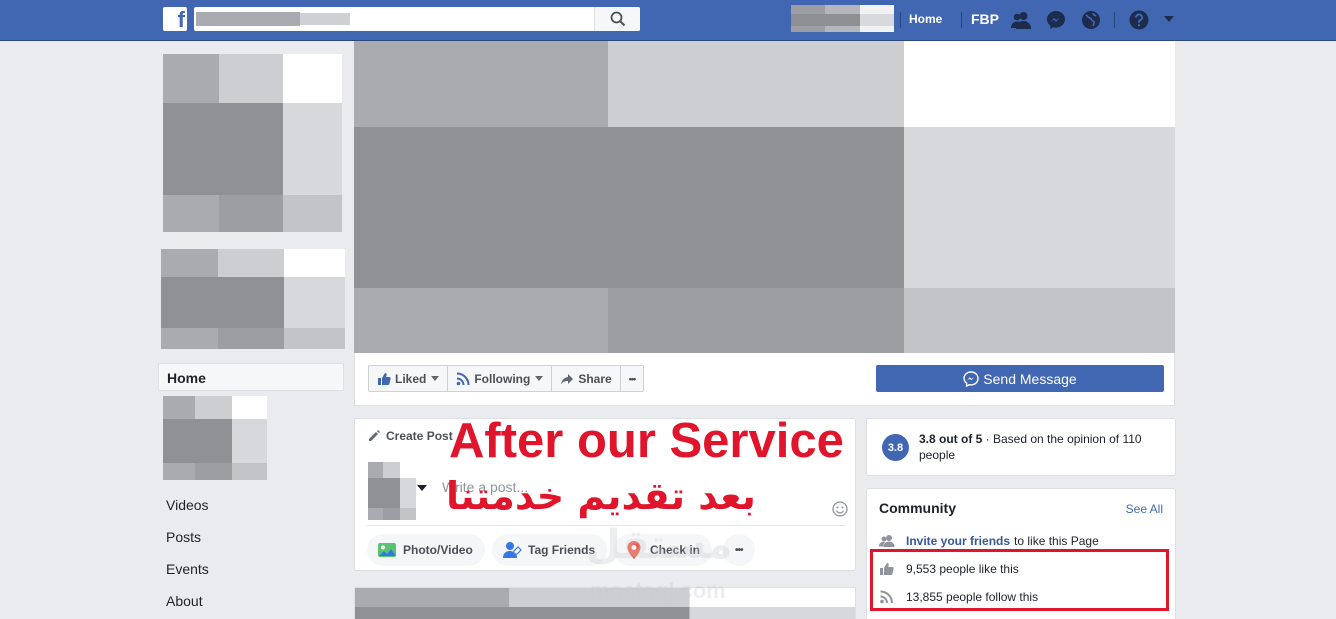 The width and height of the screenshot is (1336, 619). Describe the element at coordinates (1020, 378) in the screenshot. I see `send-message-button: Send Message` at that location.